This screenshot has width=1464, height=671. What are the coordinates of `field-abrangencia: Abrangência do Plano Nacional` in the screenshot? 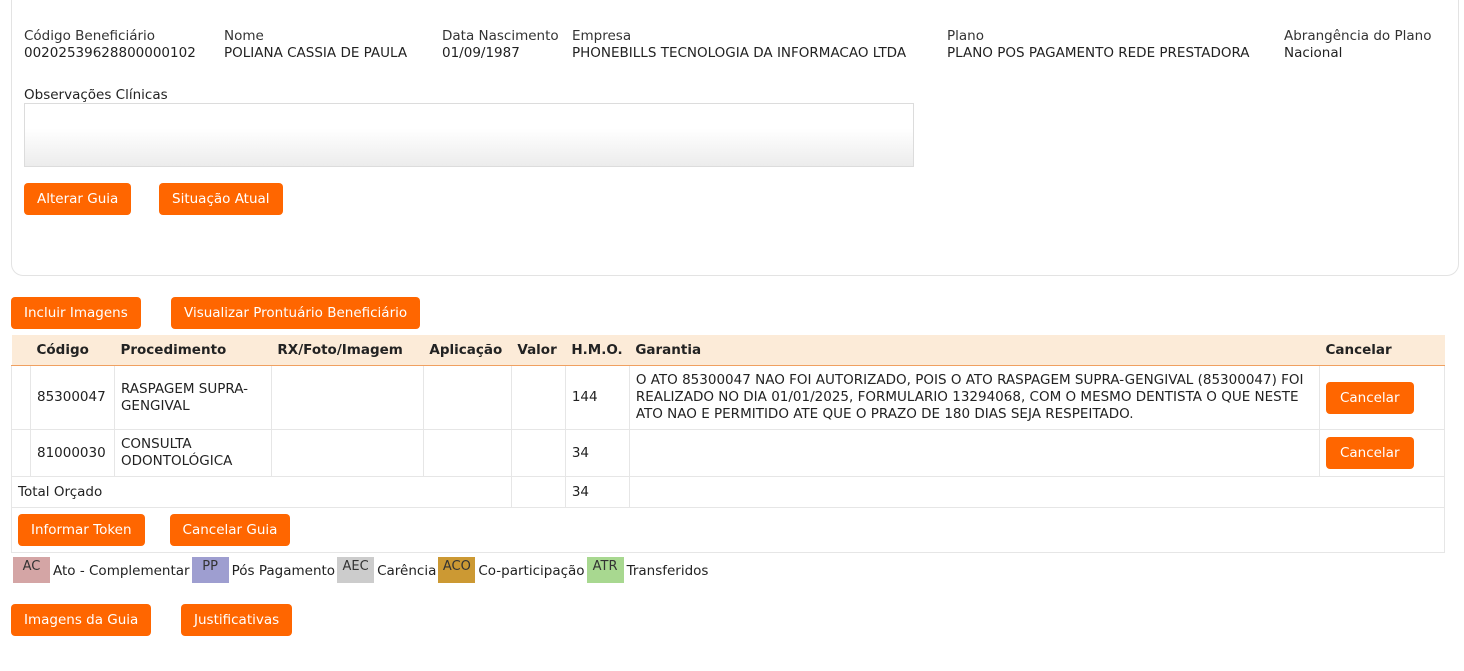 It's located at (1357, 45).